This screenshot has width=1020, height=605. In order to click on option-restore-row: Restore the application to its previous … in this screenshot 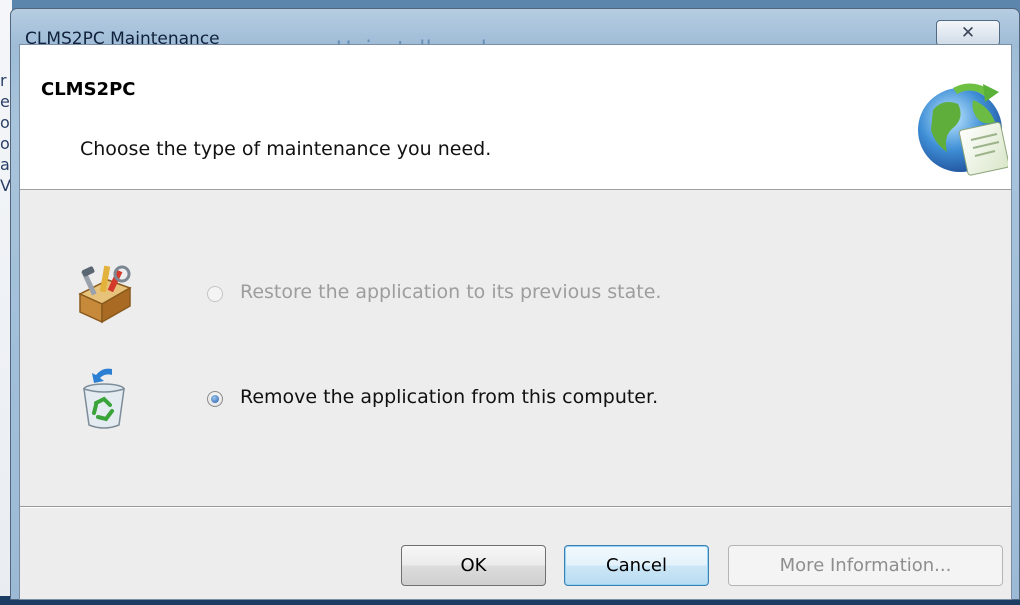, I will do `click(515, 292)`.